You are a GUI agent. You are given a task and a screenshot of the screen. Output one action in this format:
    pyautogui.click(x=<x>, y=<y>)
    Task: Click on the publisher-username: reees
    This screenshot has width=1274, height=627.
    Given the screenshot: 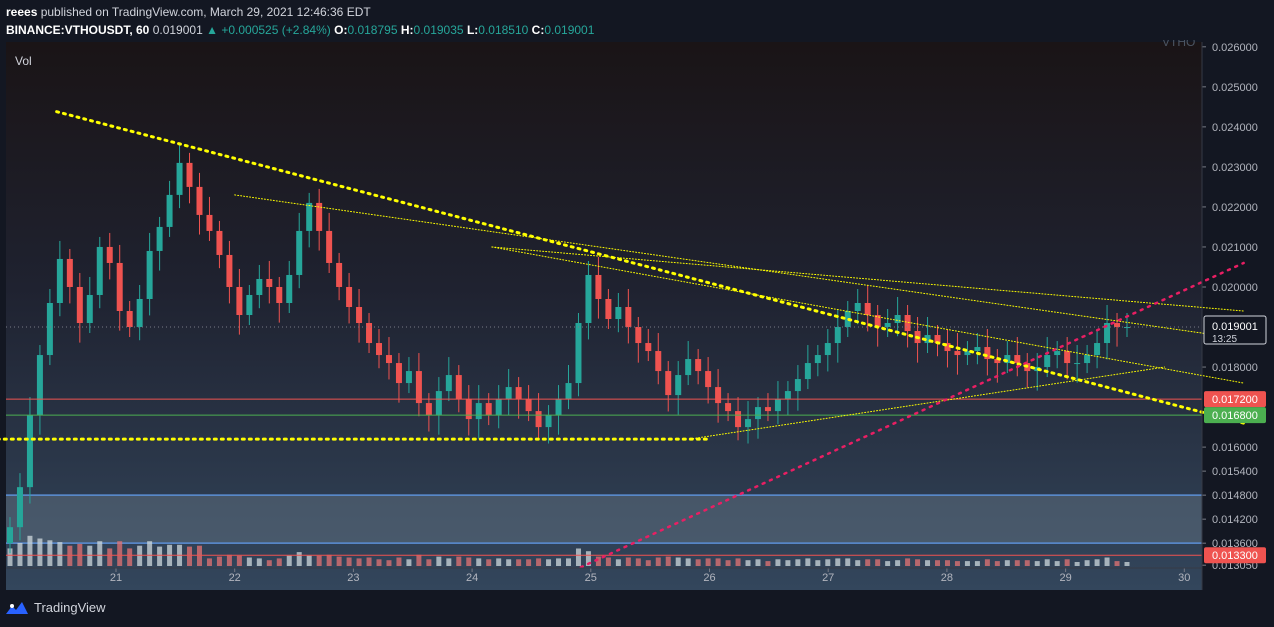 What is the action you would take?
    pyautogui.click(x=21, y=12)
    